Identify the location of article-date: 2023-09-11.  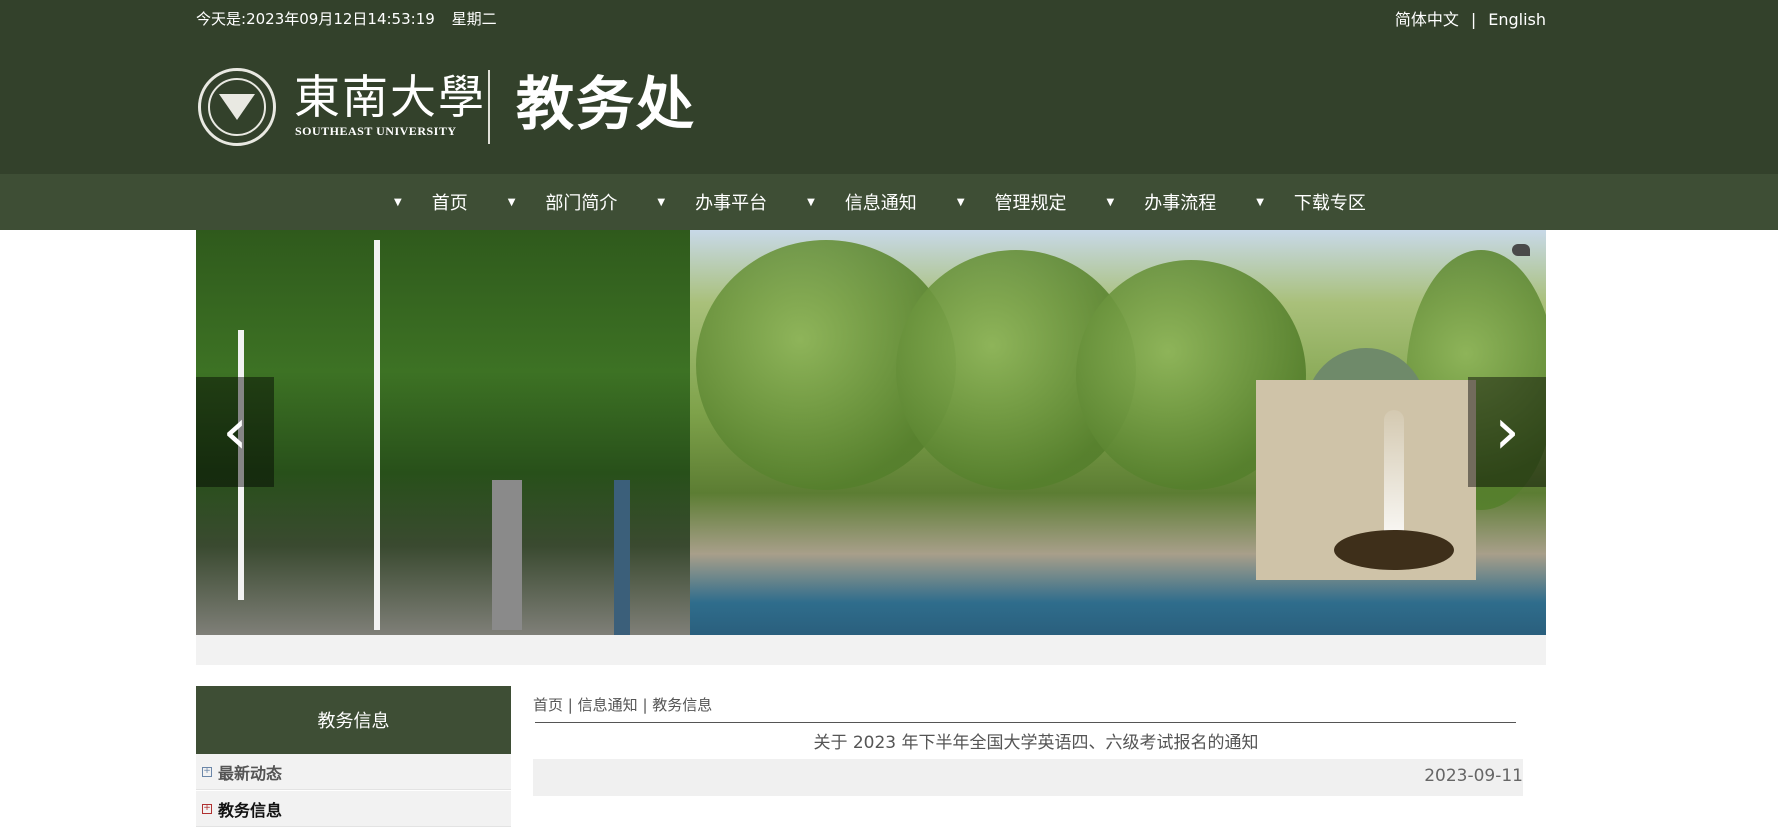
(1473, 776).